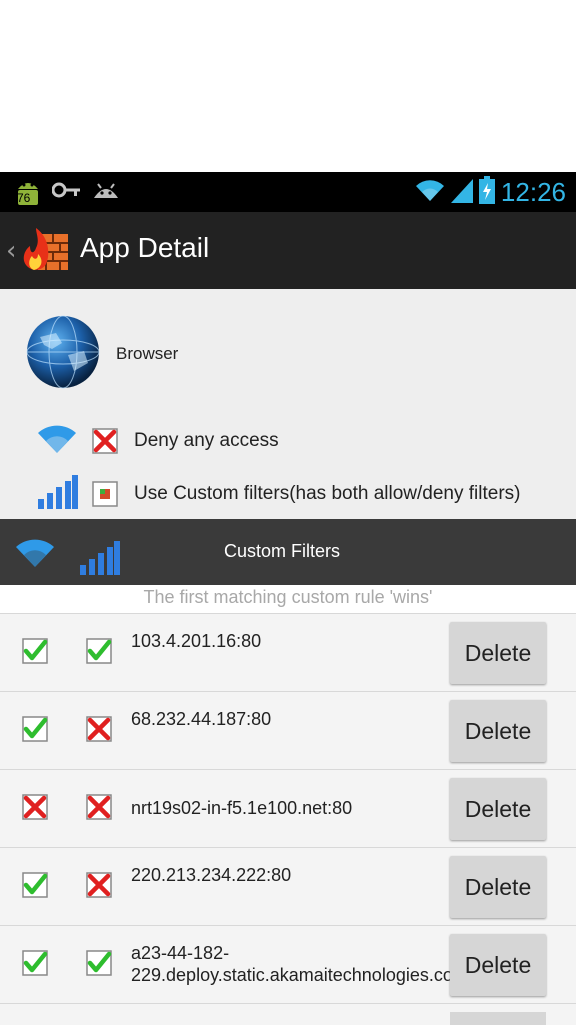 The image size is (576, 1025). Describe the element at coordinates (533, 191) in the screenshot. I see `clock: 12:26` at that location.